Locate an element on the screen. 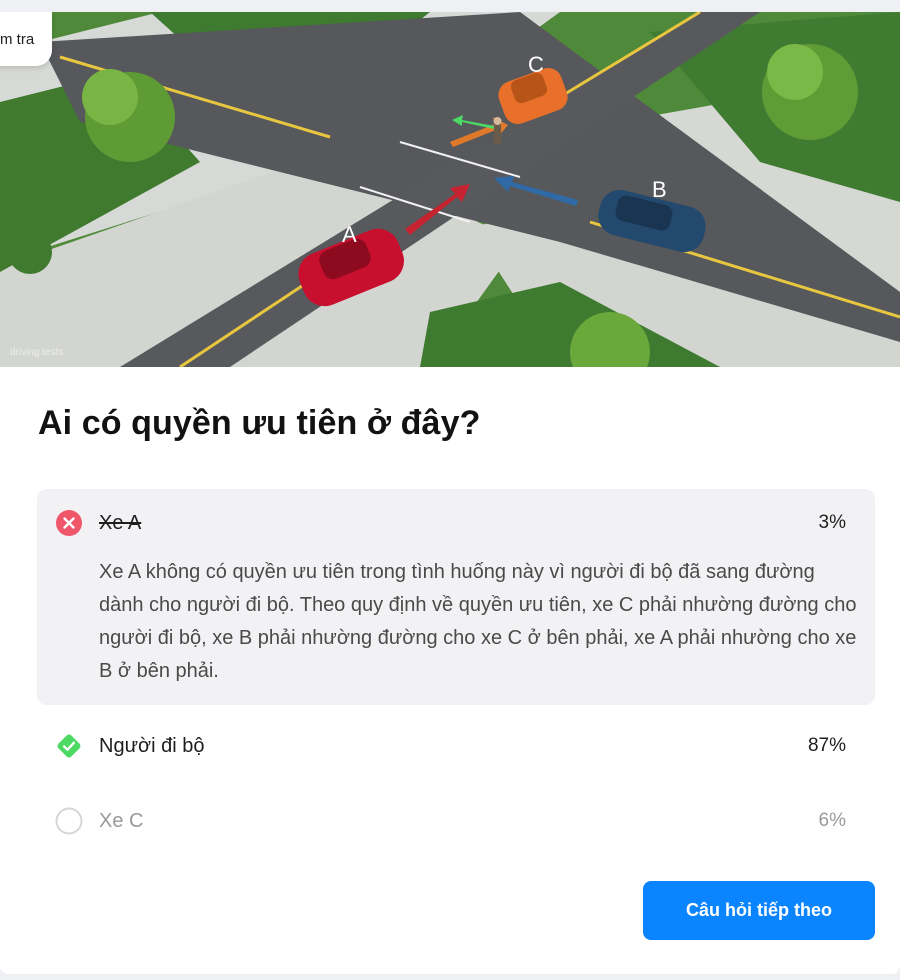 The image size is (900, 980). answer-option-row: Người đi bộ 87% is located at coordinates (456, 746).